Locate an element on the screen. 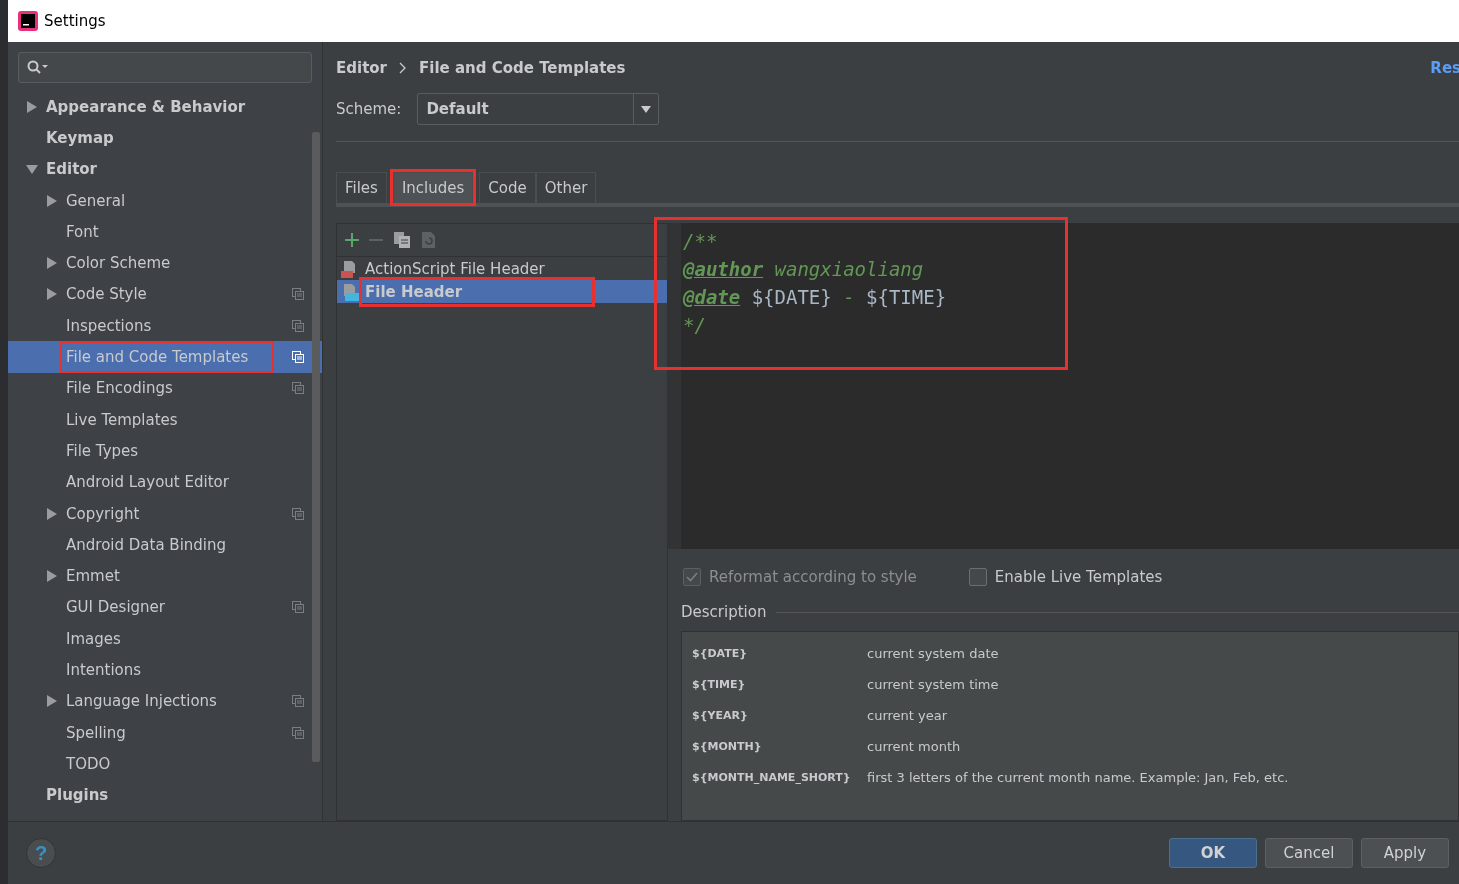 This screenshot has height=884, width=1459. variable-description: current month is located at coordinates (914, 746).